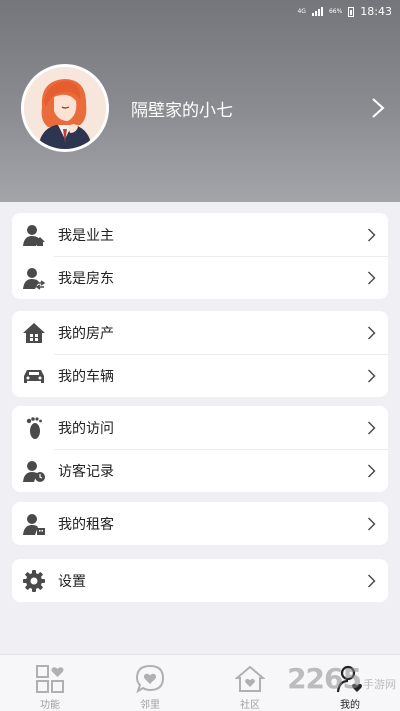 The width and height of the screenshot is (400, 711). What do you see at coordinates (200, 332) in the screenshot?
I see `menu-item-property: 我的房产` at bounding box center [200, 332].